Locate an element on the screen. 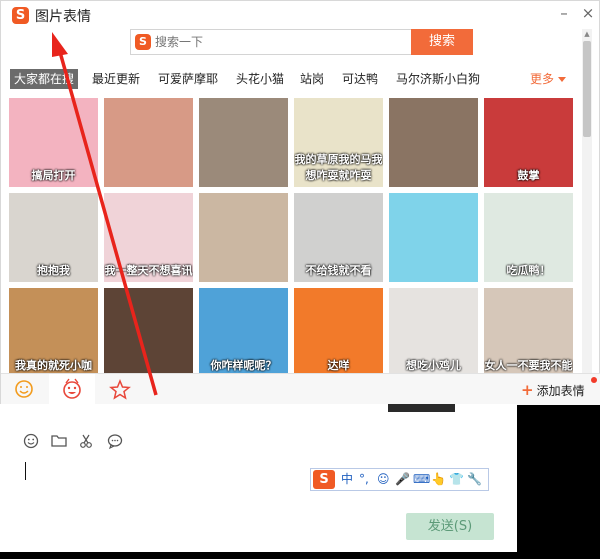 The height and width of the screenshot is (559, 600). chevron-down-icon is located at coordinates (562, 79).